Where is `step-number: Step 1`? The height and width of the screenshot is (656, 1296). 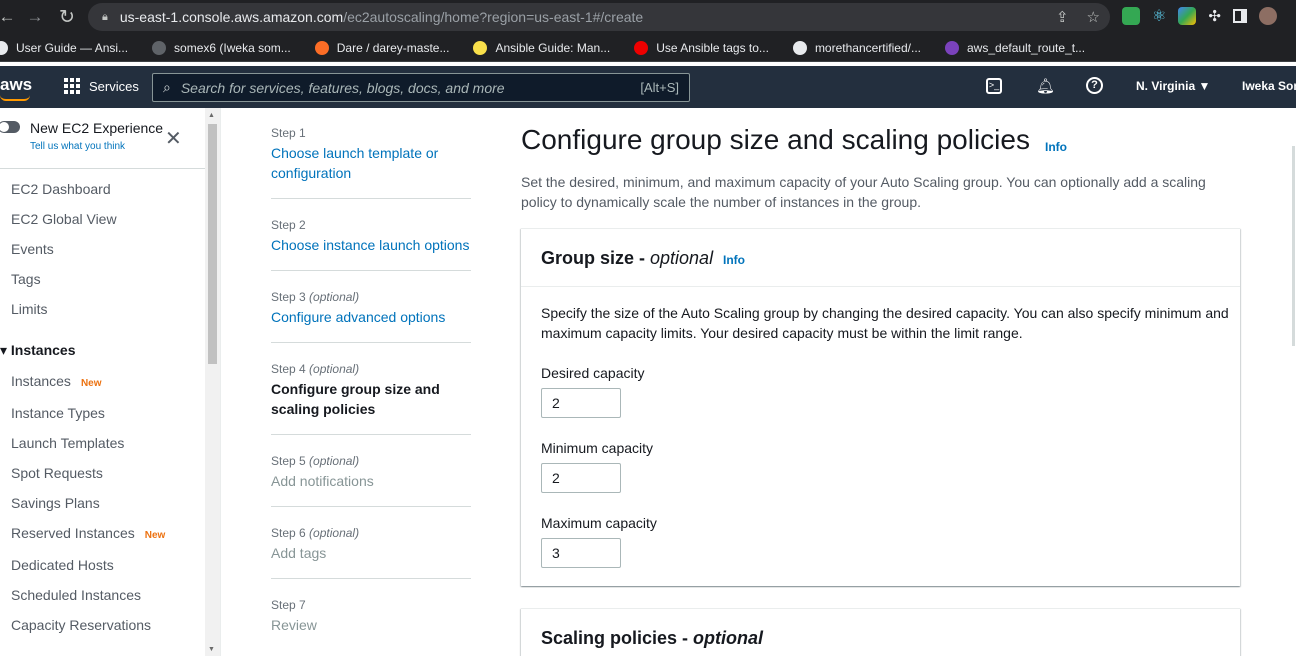 step-number: Step 1 is located at coordinates (288, 133).